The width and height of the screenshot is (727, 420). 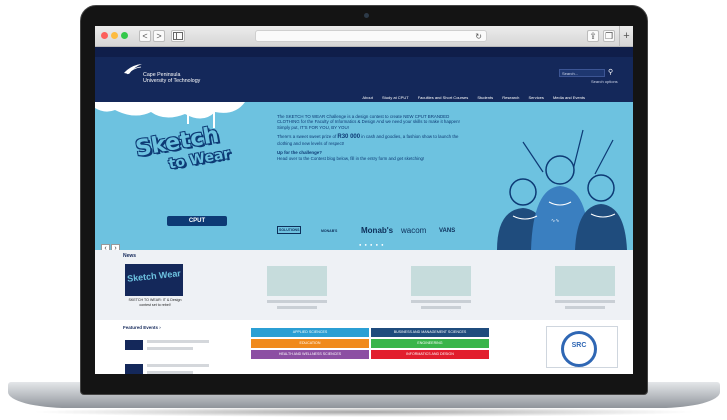 What do you see at coordinates (430, 332) in the screenshot?
I see `category-business: BUSINESS AND MANAGEMENT SCIENCES` at bounding box center [430, 332].